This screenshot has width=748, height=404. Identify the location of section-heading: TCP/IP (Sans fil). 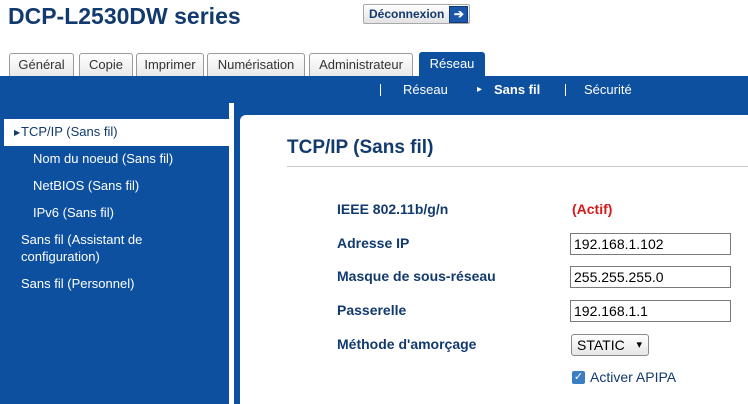
(360, 147).